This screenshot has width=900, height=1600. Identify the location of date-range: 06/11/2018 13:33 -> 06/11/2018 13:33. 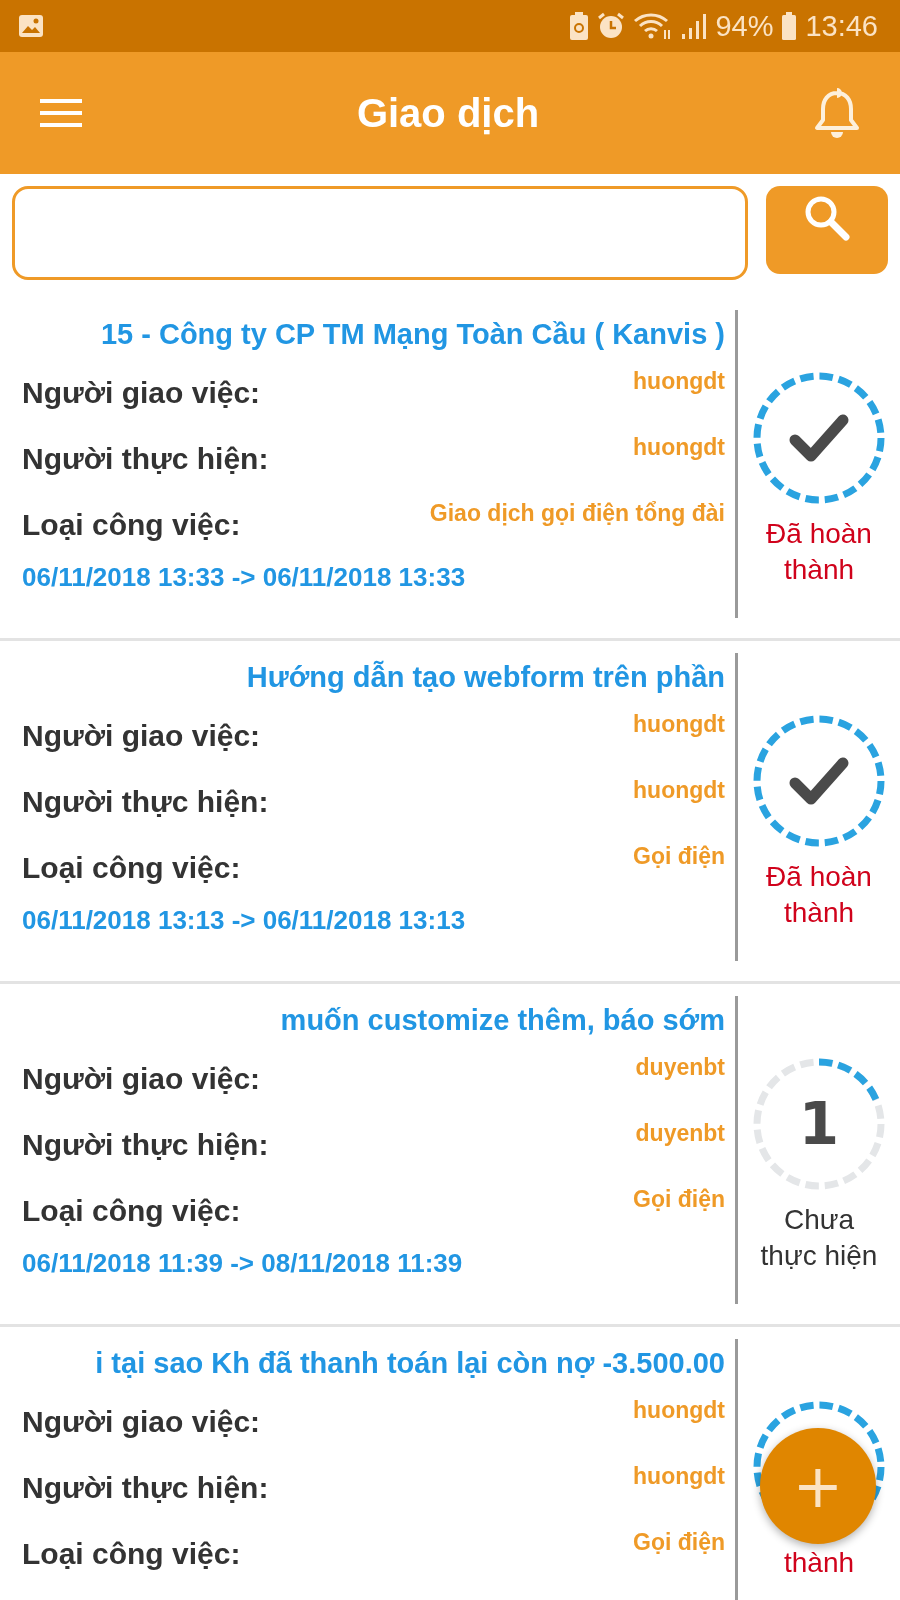
(244, 577).